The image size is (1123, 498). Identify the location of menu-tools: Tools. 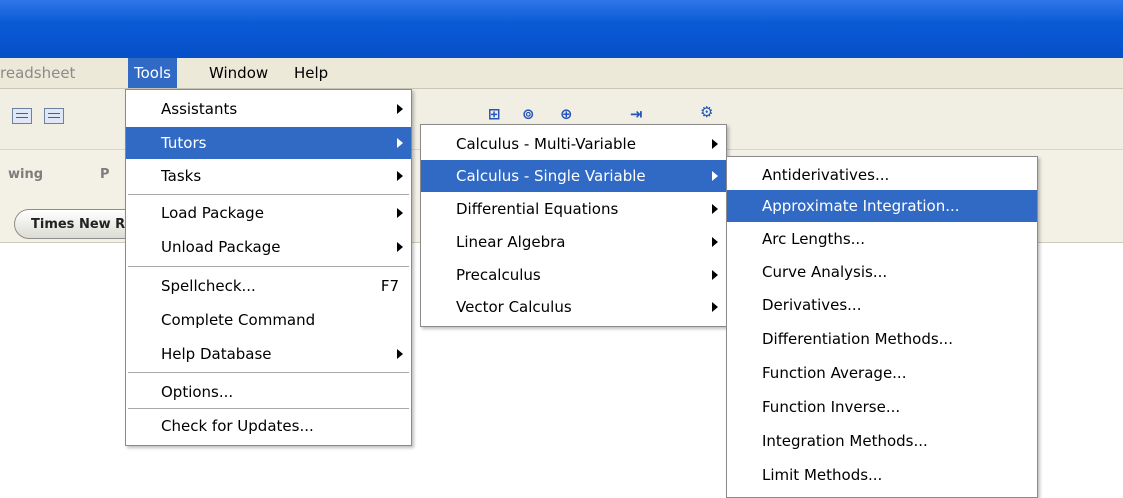
(152, 73).